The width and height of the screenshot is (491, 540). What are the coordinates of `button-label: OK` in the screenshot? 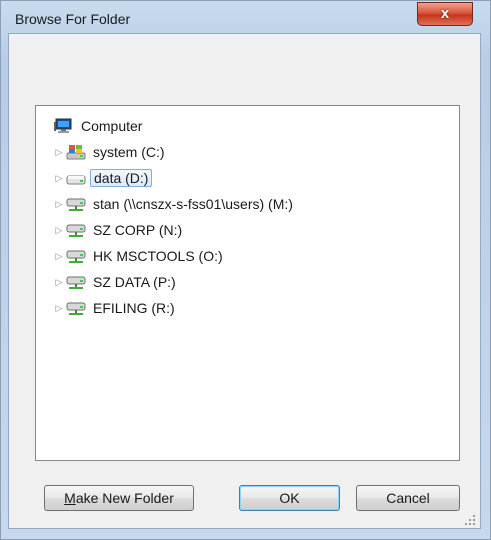 It's located at (289, 498).